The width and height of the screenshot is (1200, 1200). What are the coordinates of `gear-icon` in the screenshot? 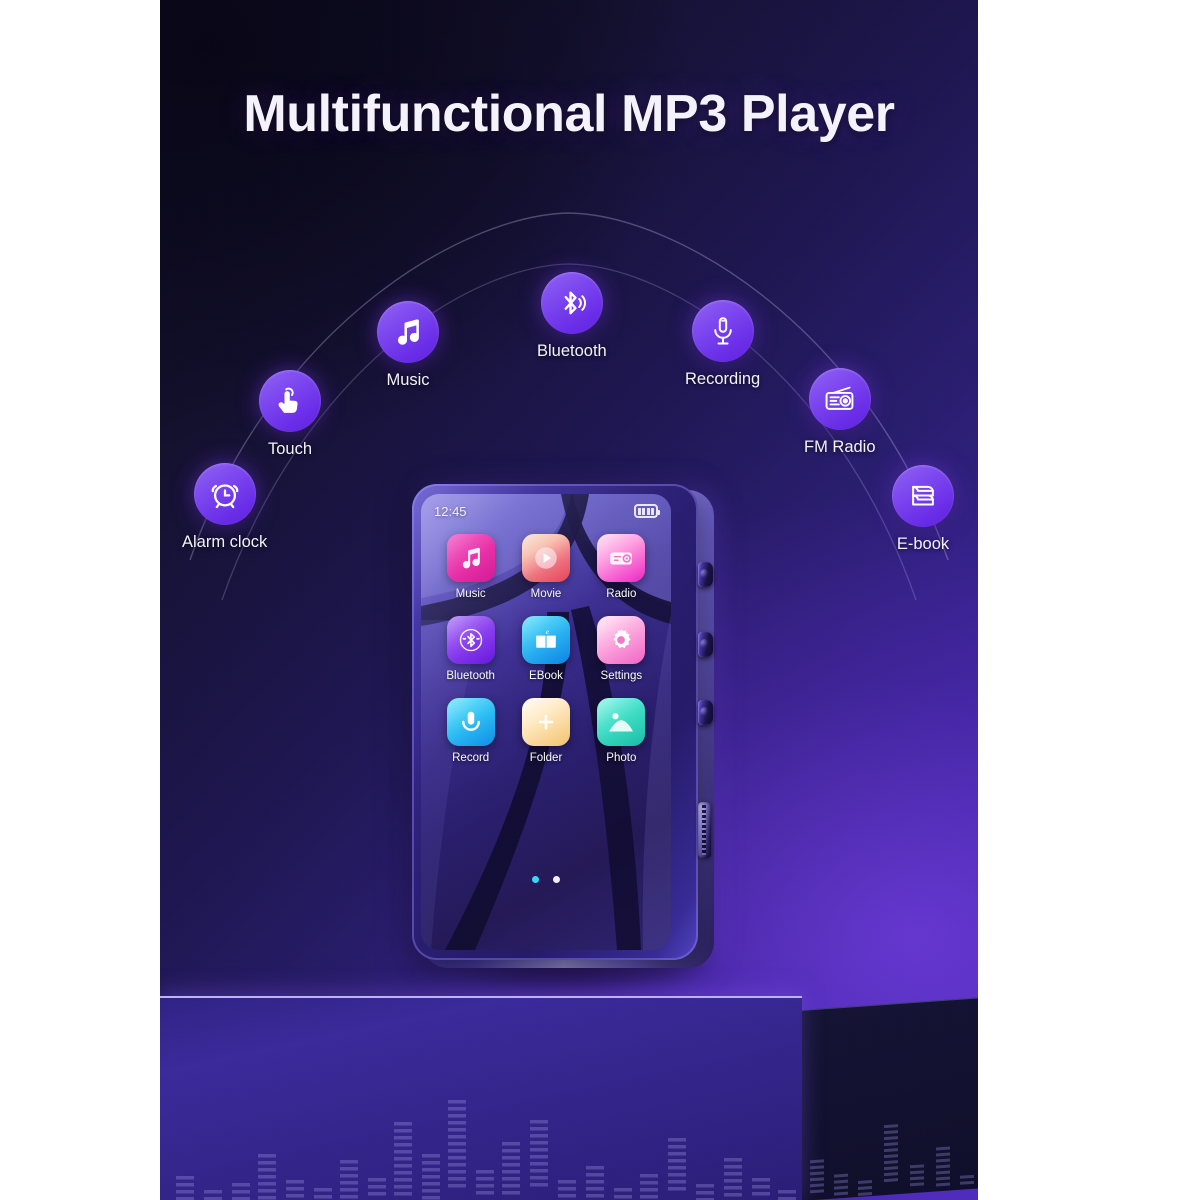 It's located at (621, 640).